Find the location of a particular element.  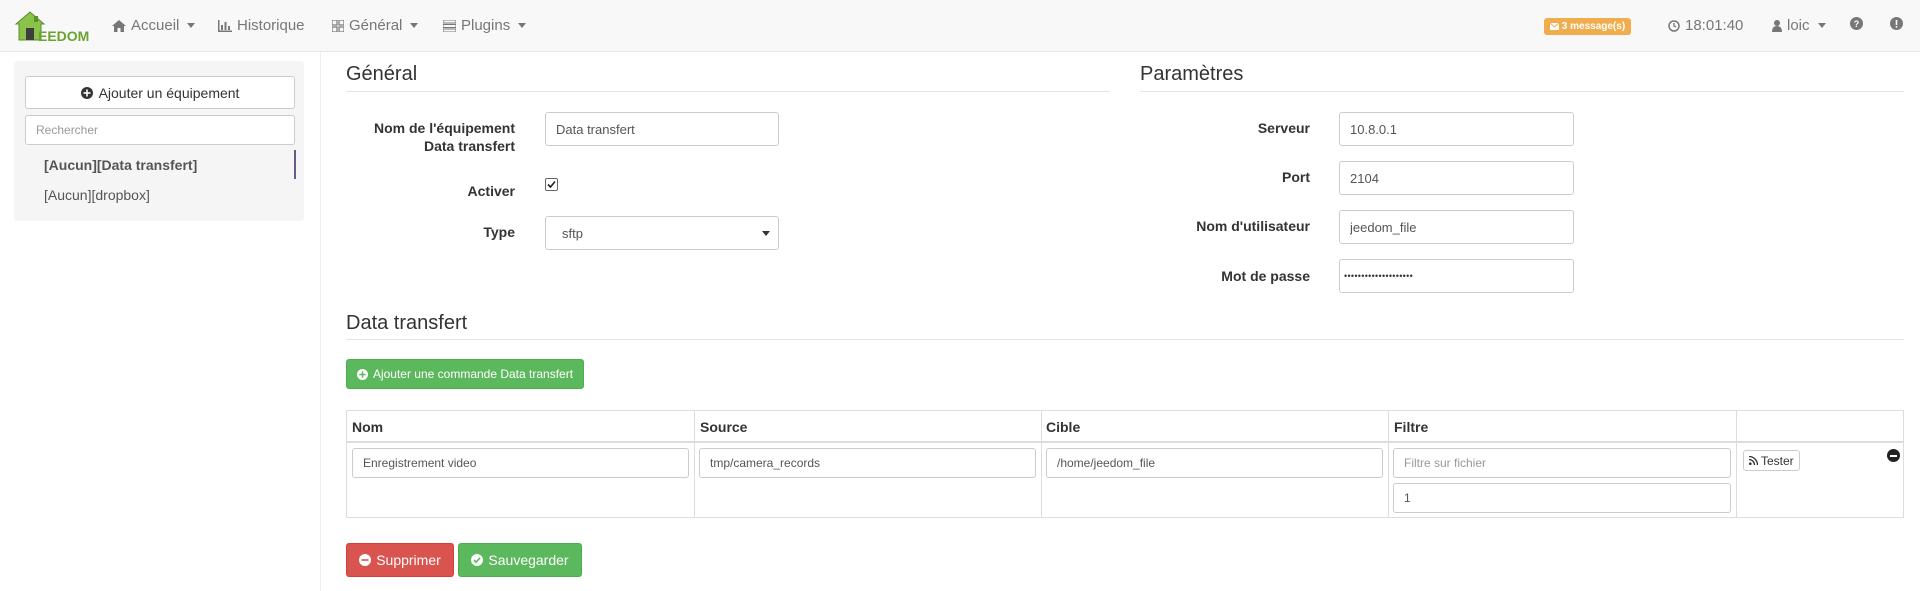

nav-plugins-label: Plugins is located at coordinates (486, 25).